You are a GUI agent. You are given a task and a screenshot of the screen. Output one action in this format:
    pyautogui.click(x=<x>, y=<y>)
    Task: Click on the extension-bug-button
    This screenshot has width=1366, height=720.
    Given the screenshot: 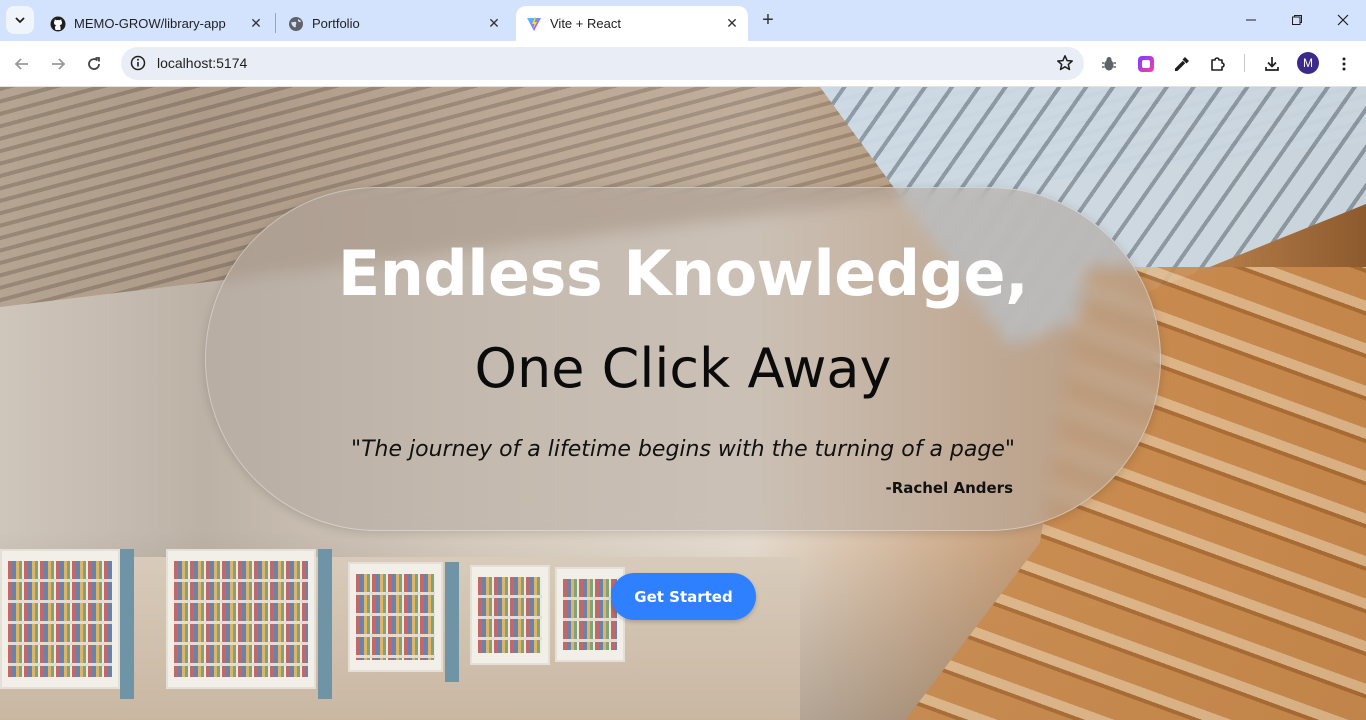 What is the action you would take?
    pyautogui.click(x=1109, y=64)
    